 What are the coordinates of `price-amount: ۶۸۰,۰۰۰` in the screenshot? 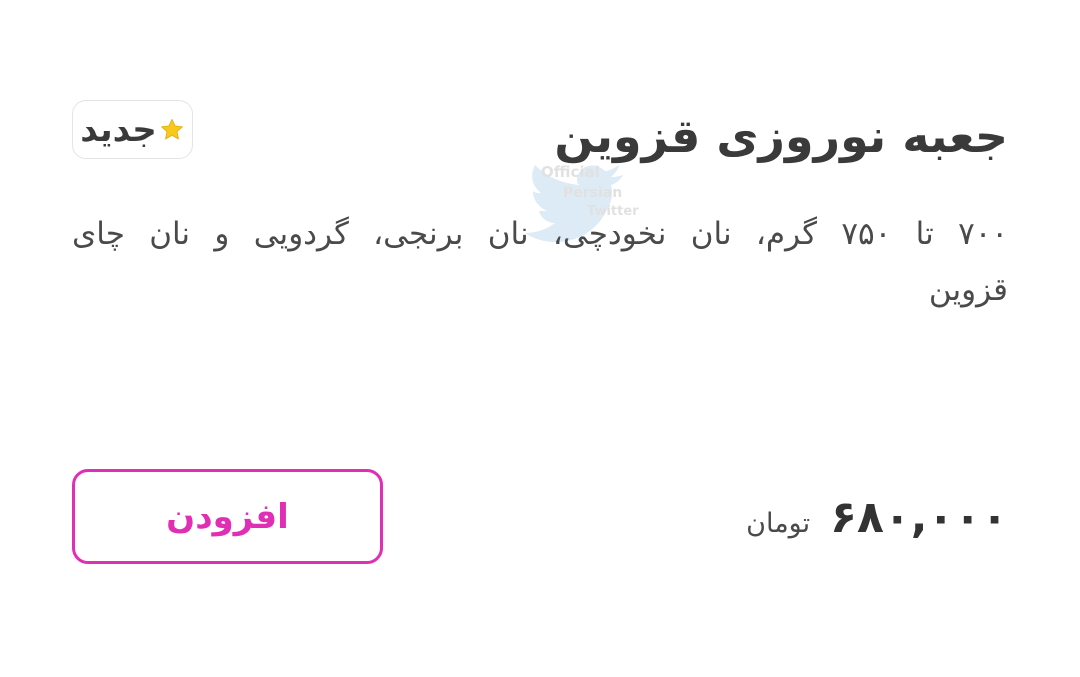 It's located at (919, 517).